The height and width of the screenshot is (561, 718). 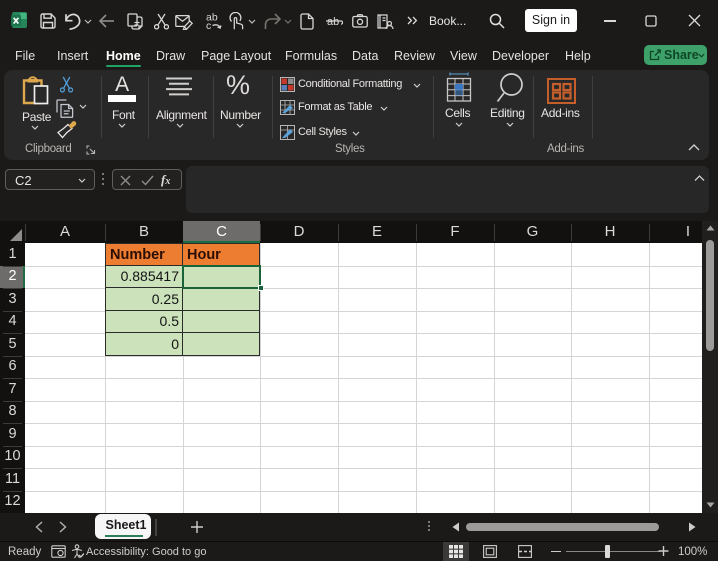 I want to click on svg-text: ab, so click(x=333, y=22).